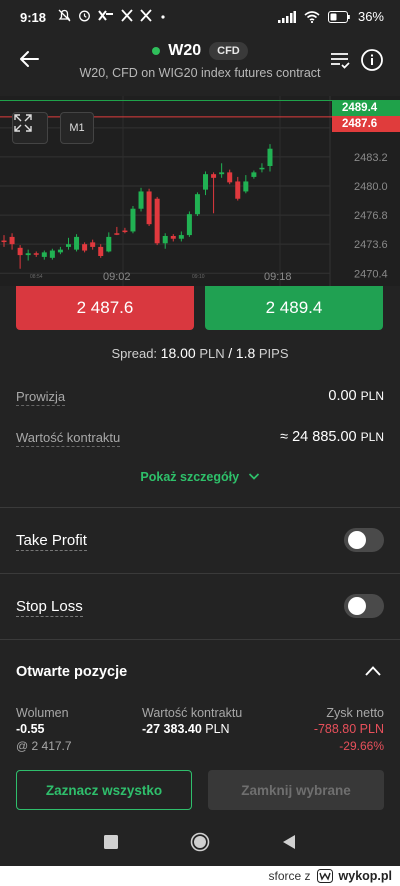 Image resolution: width=400 pixels, height=886 pixels. I want to click on contract-value-label: Wartość kontraktu, so click(68, 438).